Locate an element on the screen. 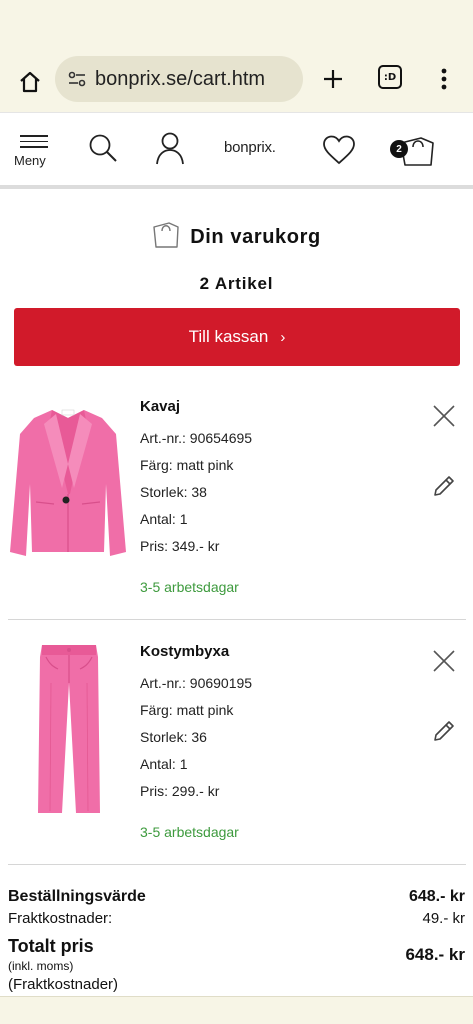  header-divider is located at coordinates (236, 187).